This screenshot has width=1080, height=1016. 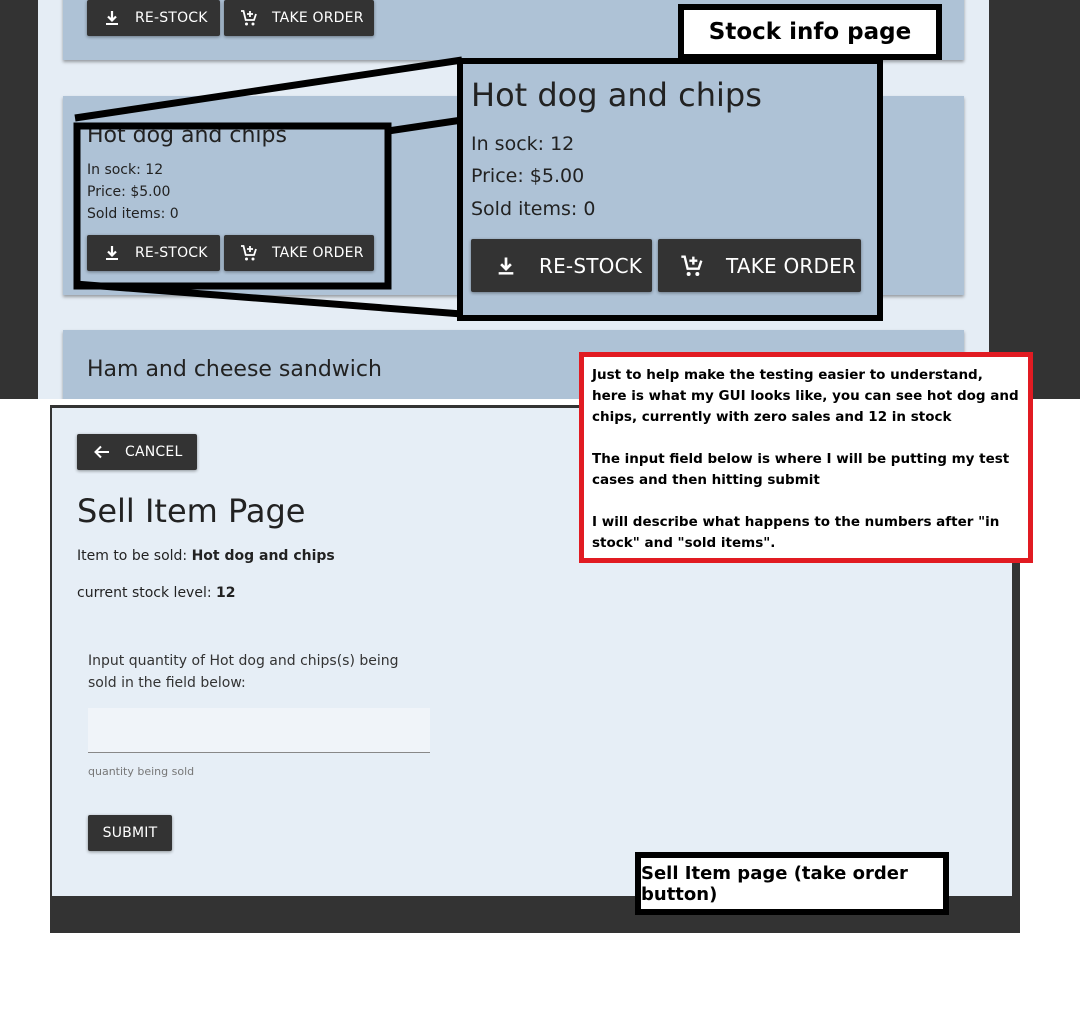 I want to click on item-to-sell: Item to be sold: Hot dog and chips, so click(x=206, y=556).